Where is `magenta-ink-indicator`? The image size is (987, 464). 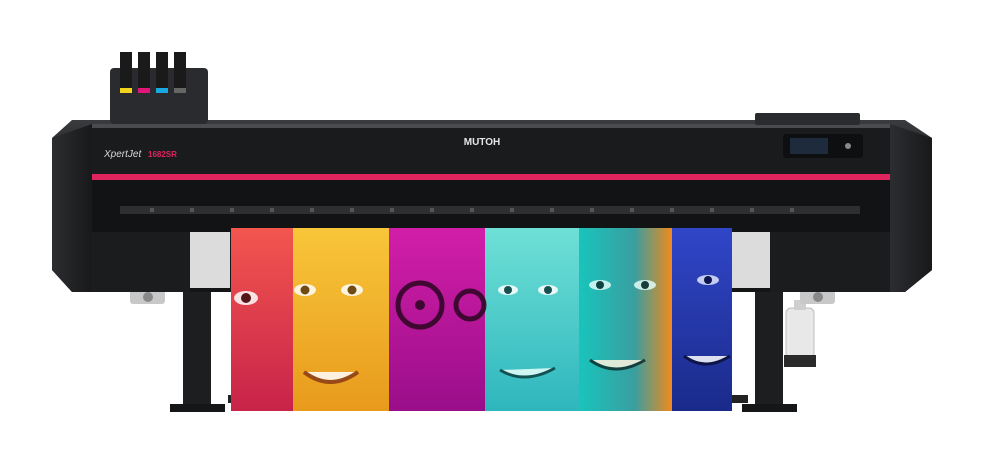 magenta-ink-indicator is located at coordinates (144, 90).